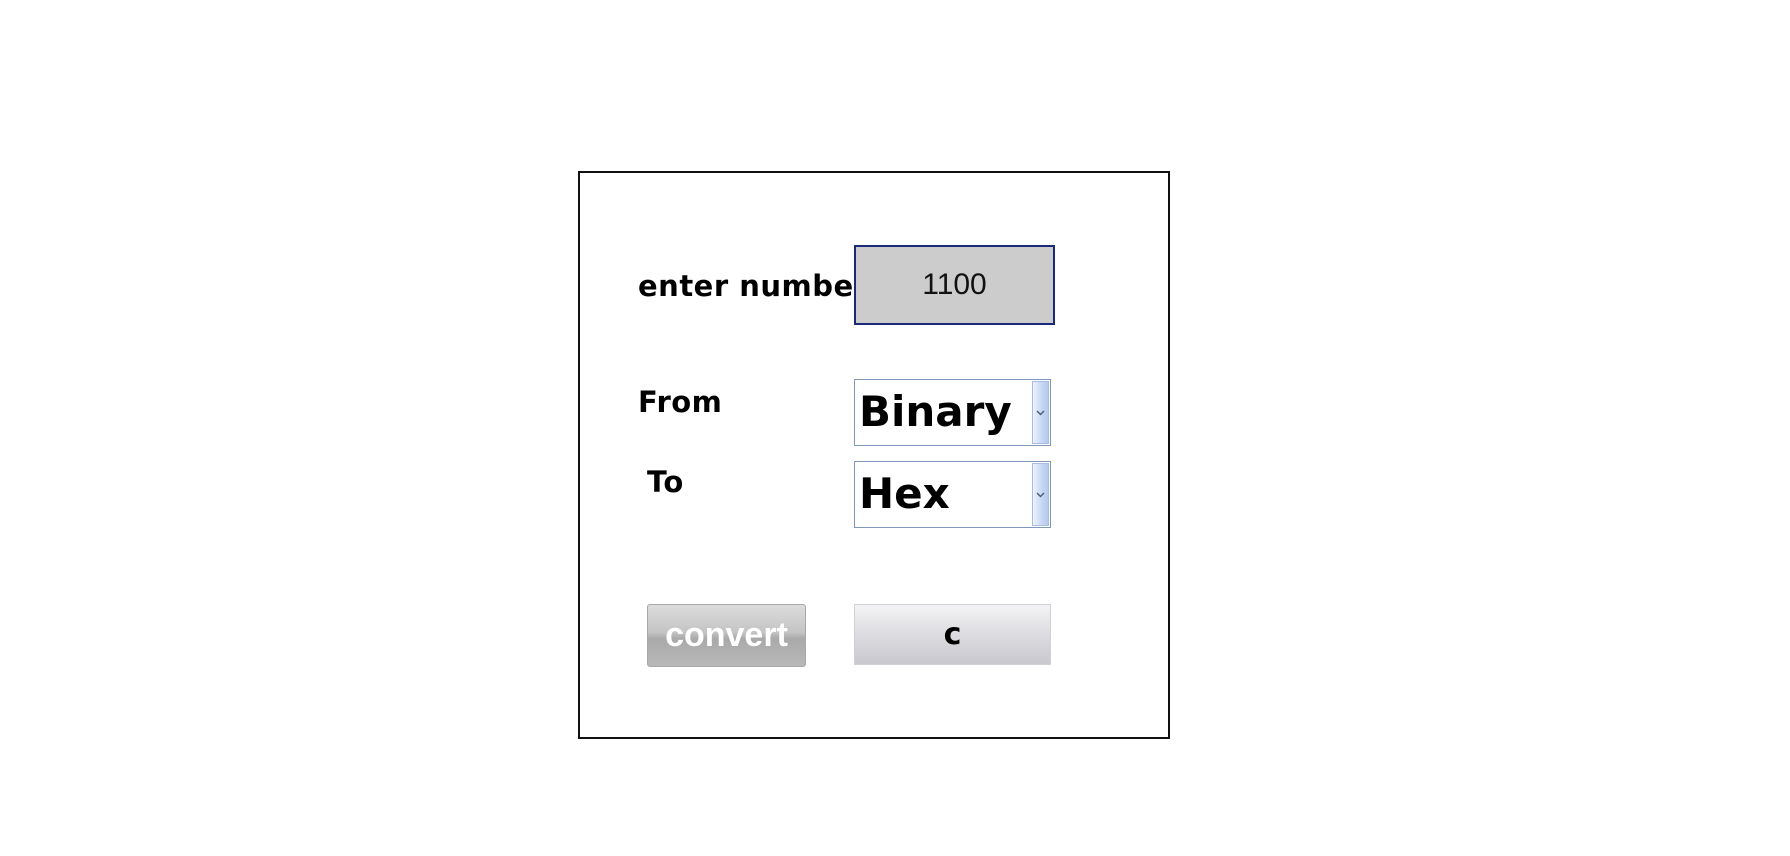  What do you see at coordinates (904, 493) in the screenshot?
I see `to-select-value: Hex` at bounding box center [904, 493].